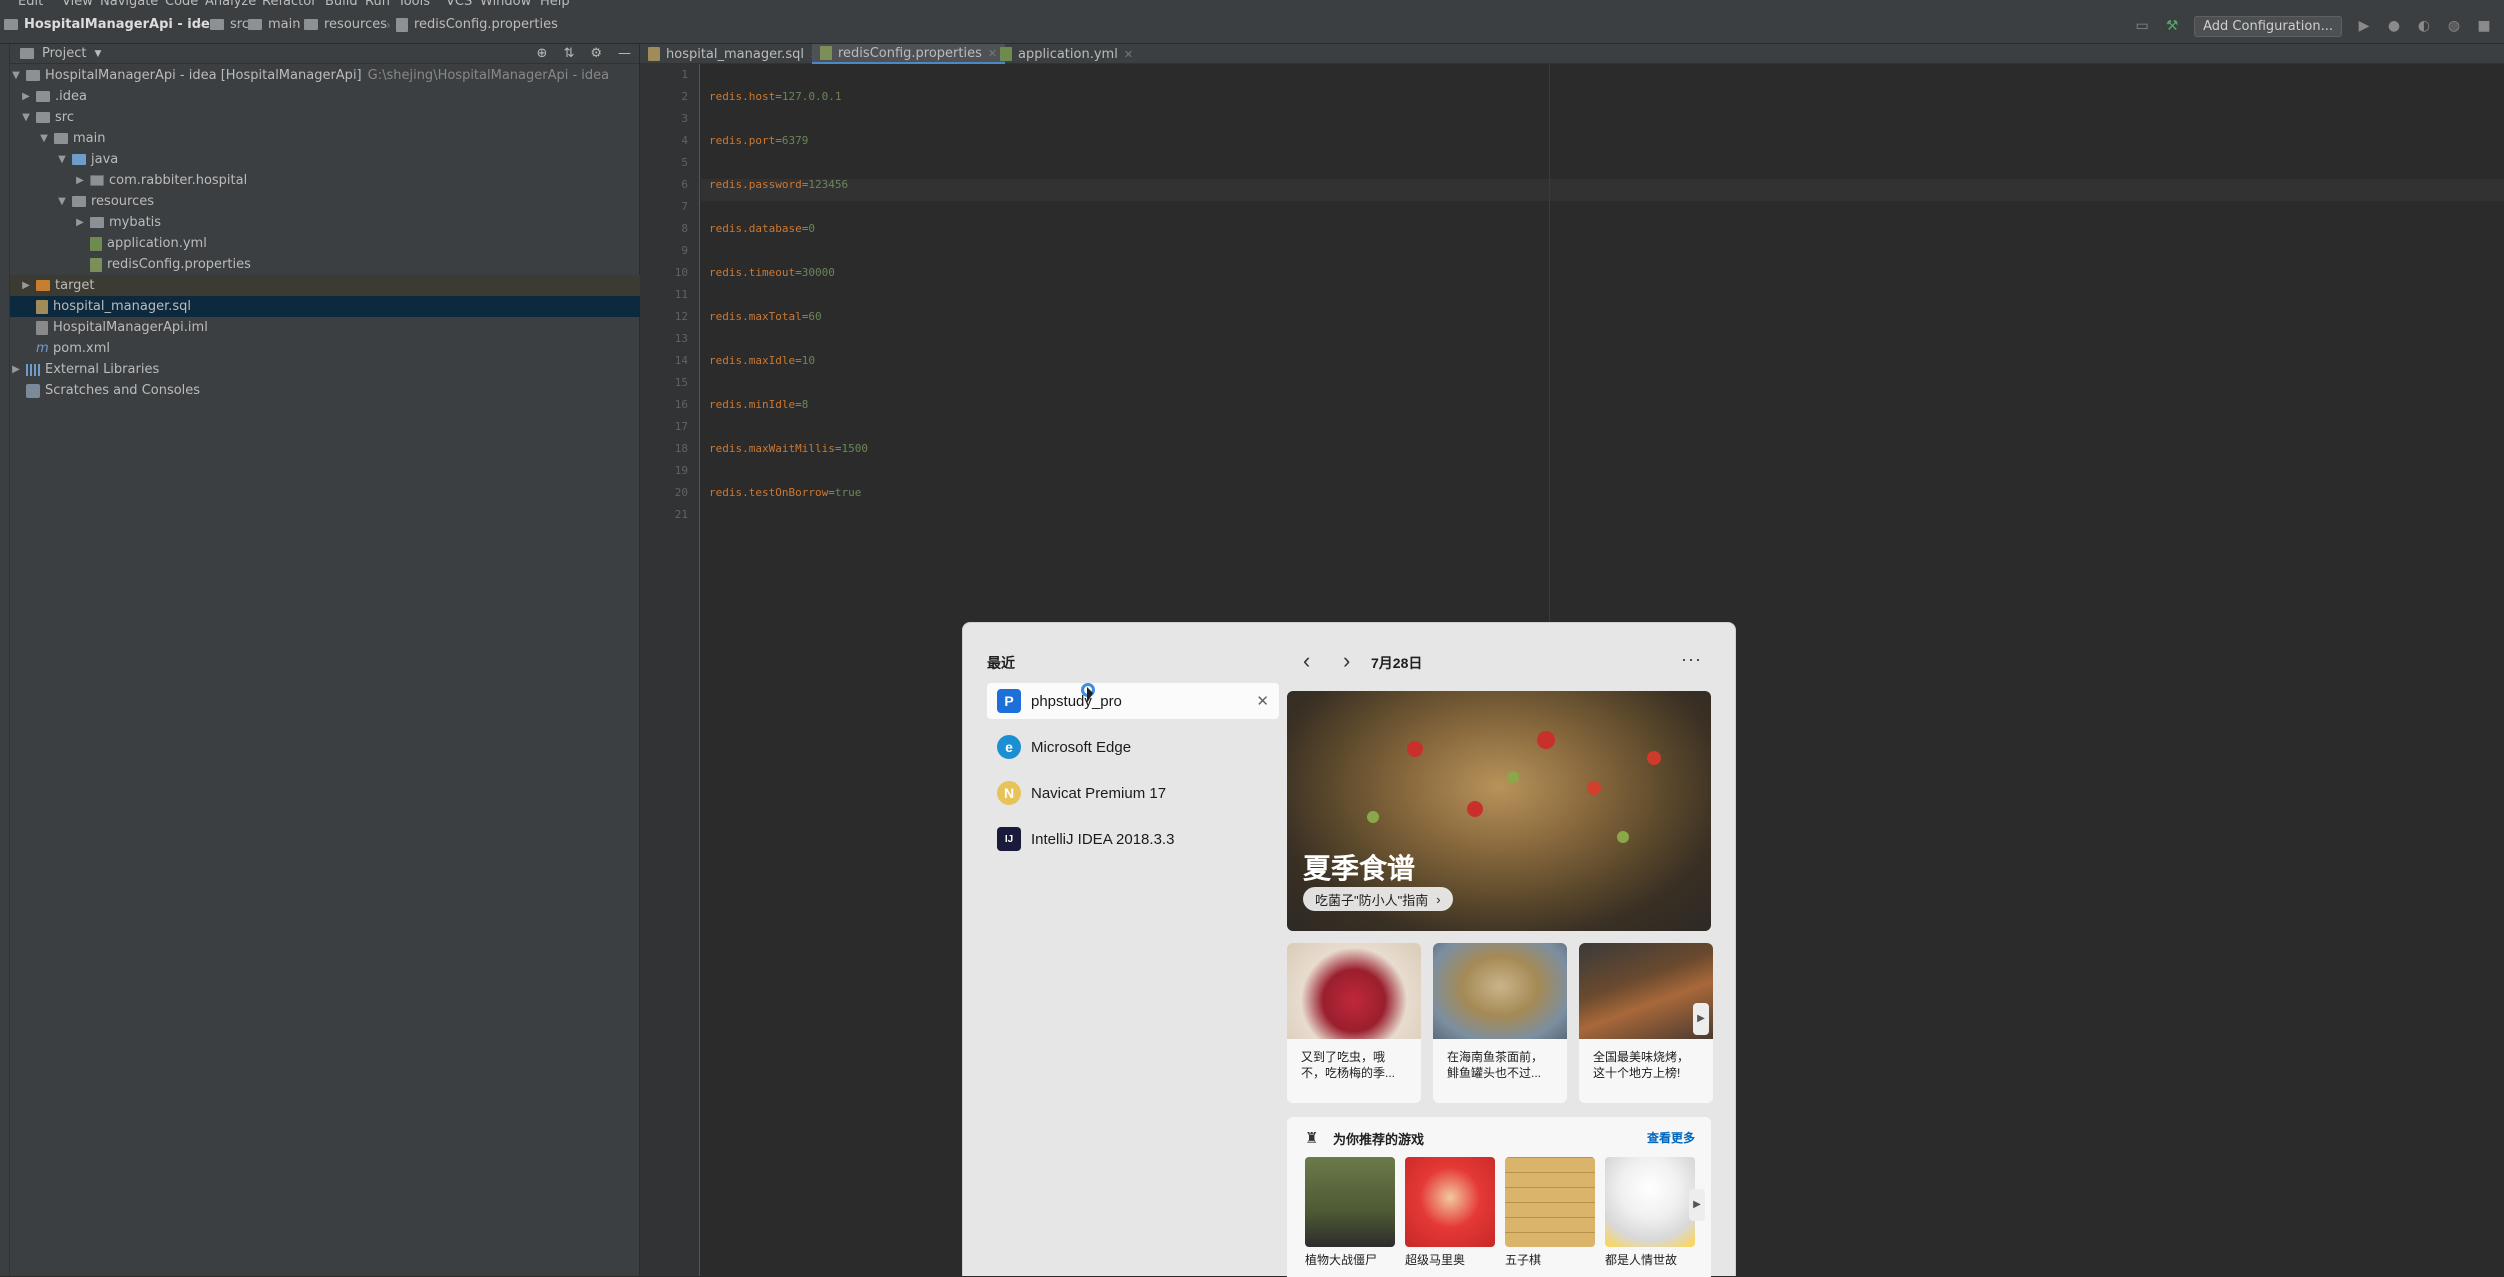  I want to click on run-icon: ▶, so click(2364, 26).